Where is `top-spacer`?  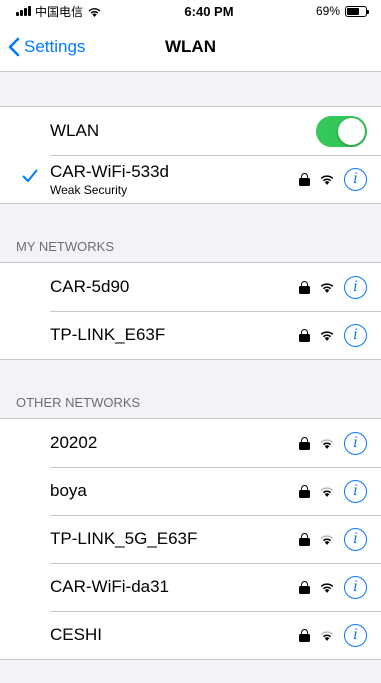
top-spacer is located at coordinates (190, 89).